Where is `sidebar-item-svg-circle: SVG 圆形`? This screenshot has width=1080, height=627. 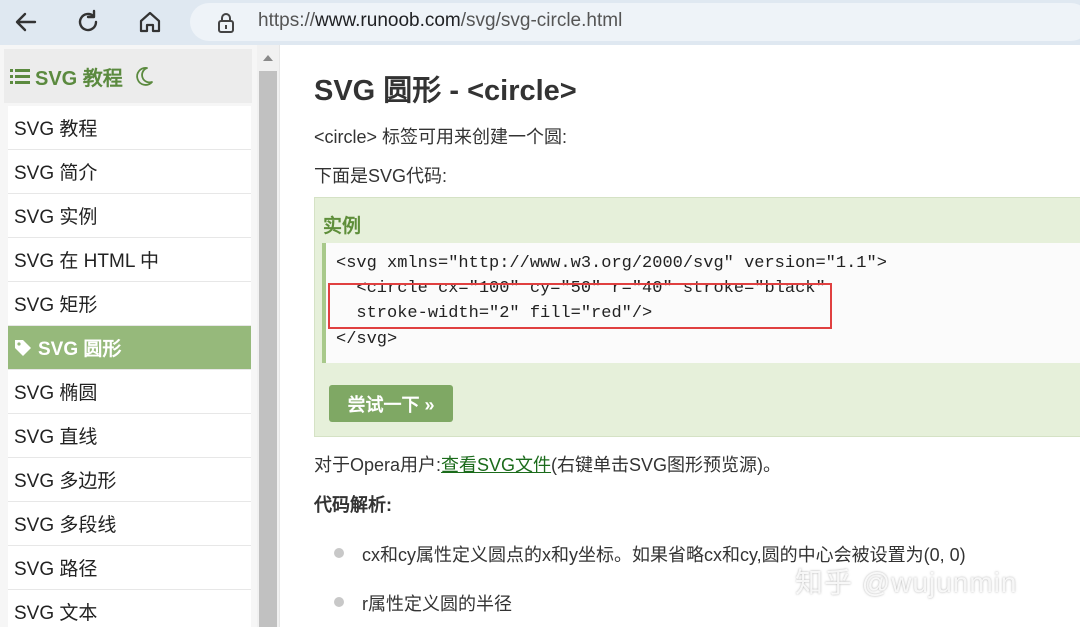
sidebar-item-svg-circle: SVG 圆形 is located at coordinates (129, 348).